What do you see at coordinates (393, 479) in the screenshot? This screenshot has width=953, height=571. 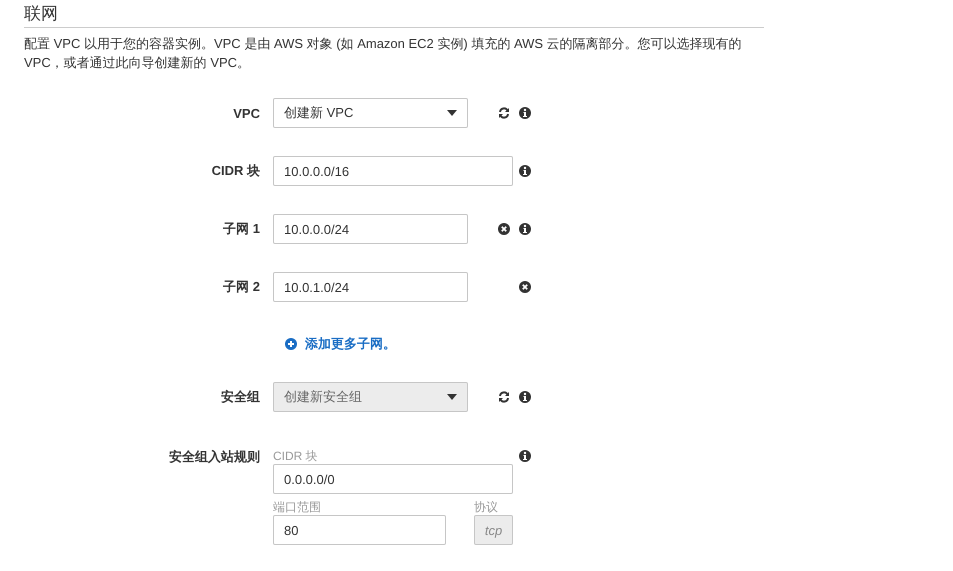 I see `input-field: 0.0.0.0/0` at bounding box center [393, 479].